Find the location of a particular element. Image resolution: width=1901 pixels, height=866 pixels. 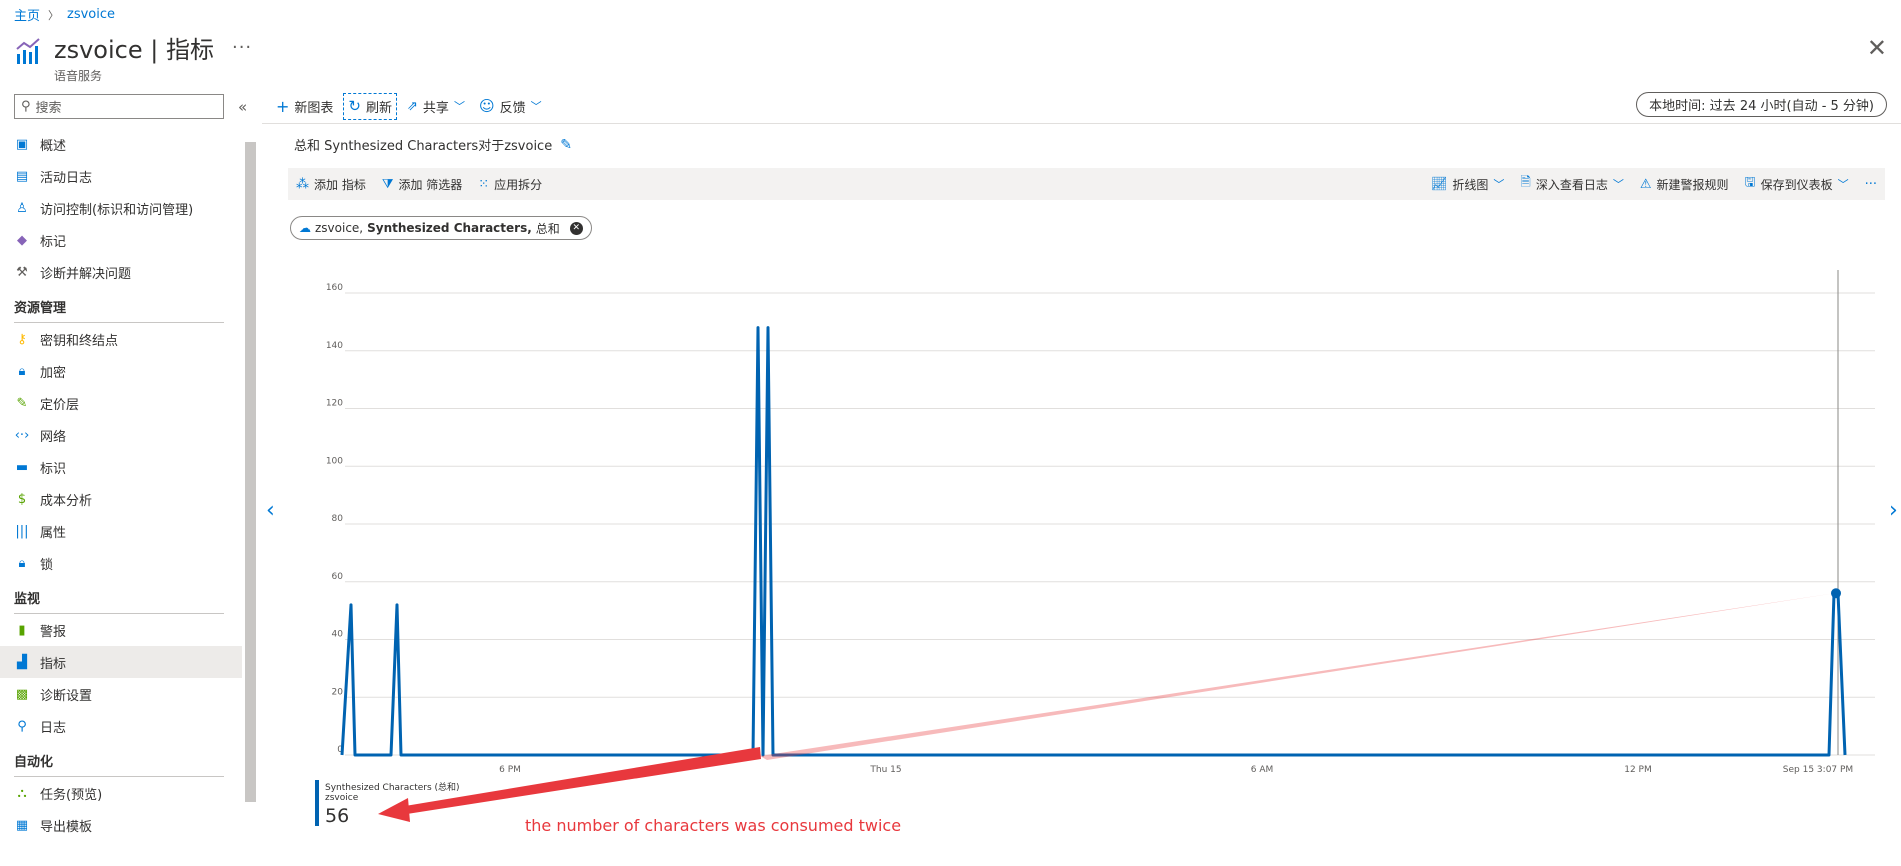

x-tick-label: Thu 15 is located at coordinates (885, 770).